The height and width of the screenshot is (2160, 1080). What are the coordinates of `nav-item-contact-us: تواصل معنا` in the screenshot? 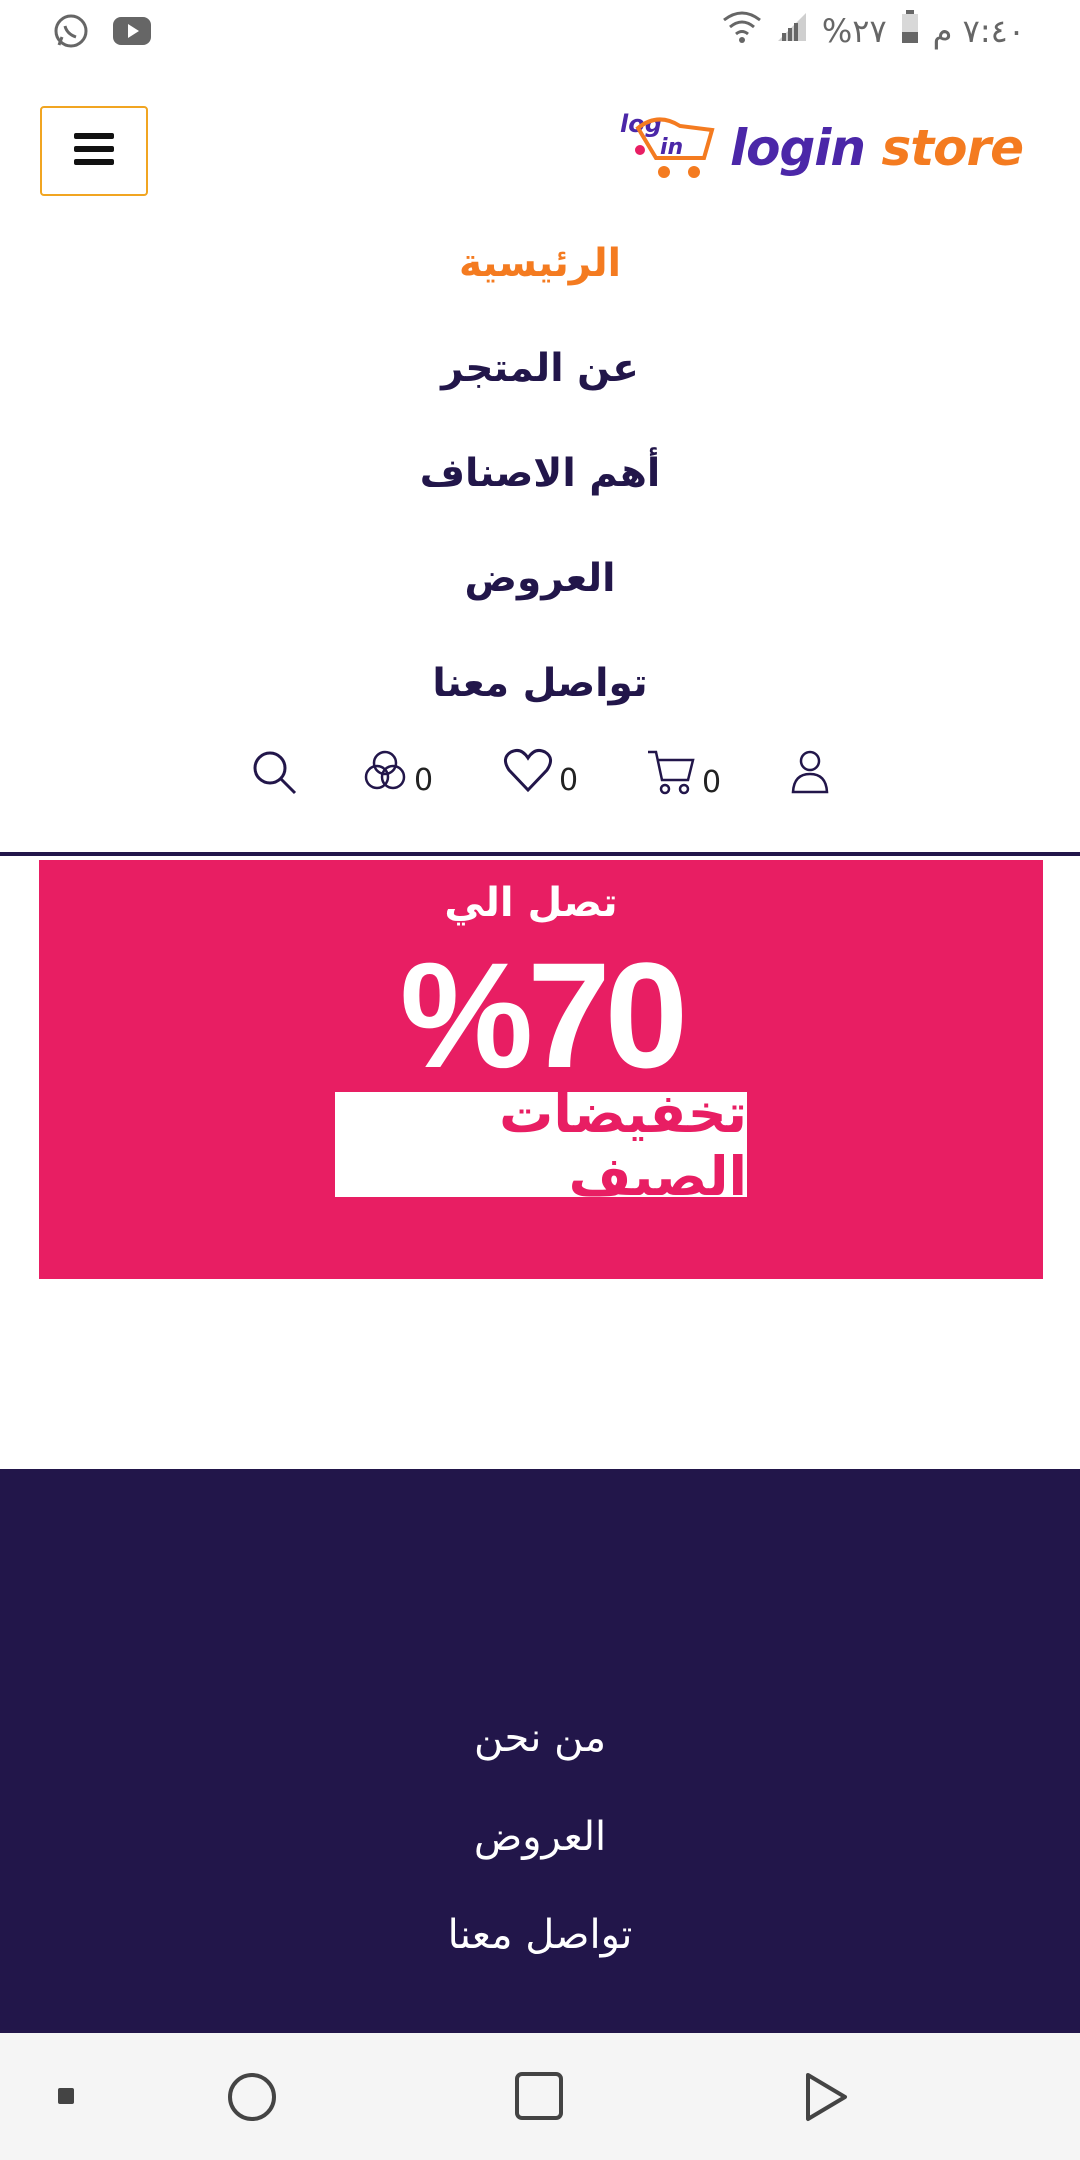 It's located at (540, 700).